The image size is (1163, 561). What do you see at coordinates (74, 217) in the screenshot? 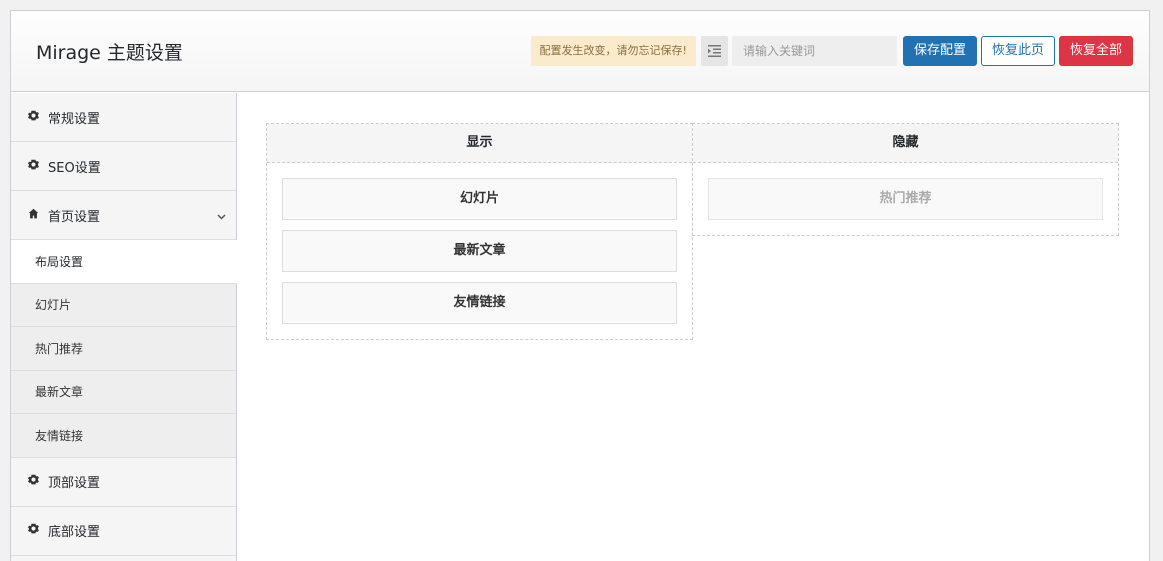
I see `sidebar-item-label: 首页设置` at bounding box center [74, 217].